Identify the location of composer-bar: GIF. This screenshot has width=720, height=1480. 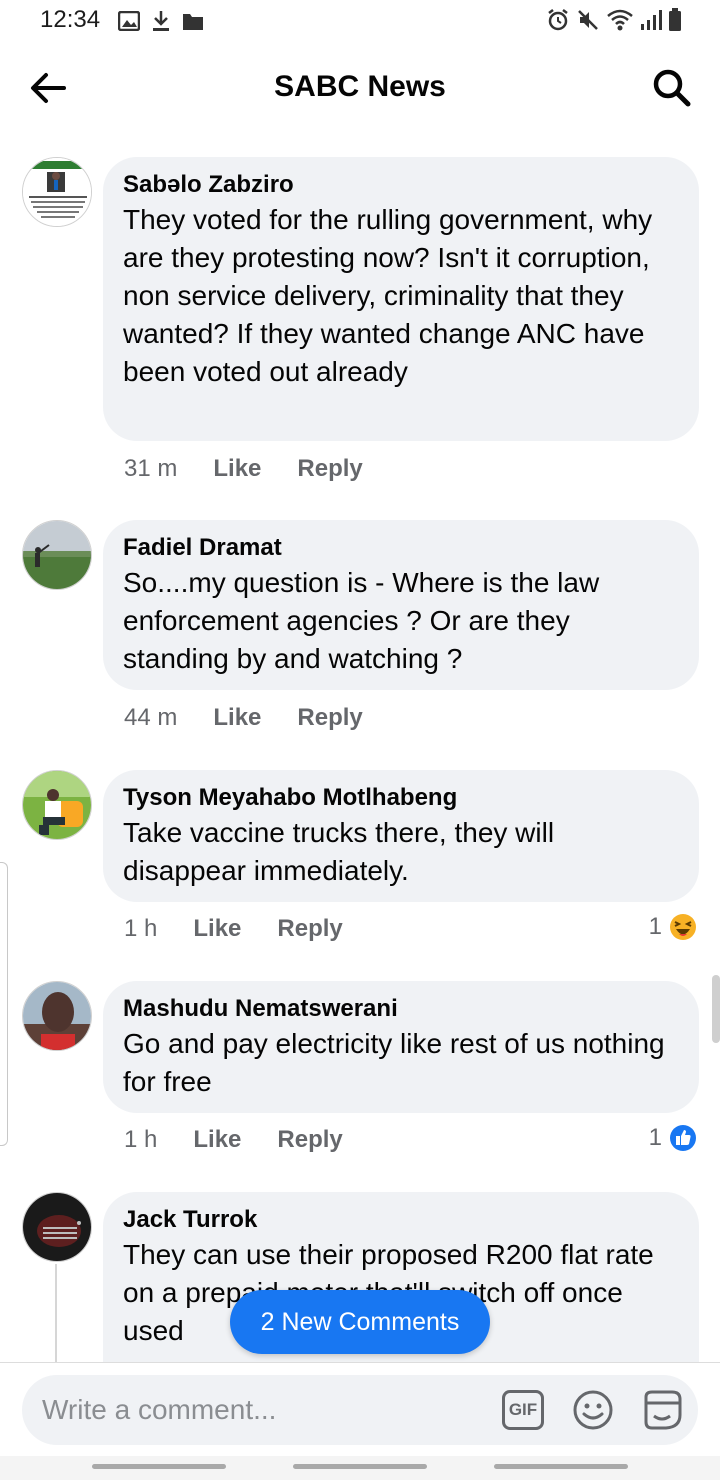
(360, 1409).